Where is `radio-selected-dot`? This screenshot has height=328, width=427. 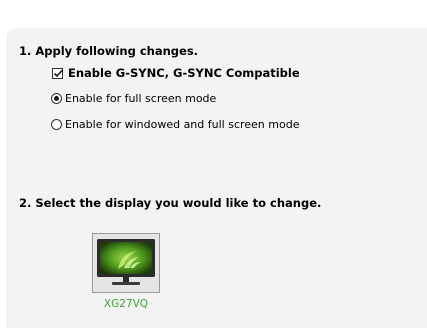
radio-selected-dot is located at coordinates (56, 98).